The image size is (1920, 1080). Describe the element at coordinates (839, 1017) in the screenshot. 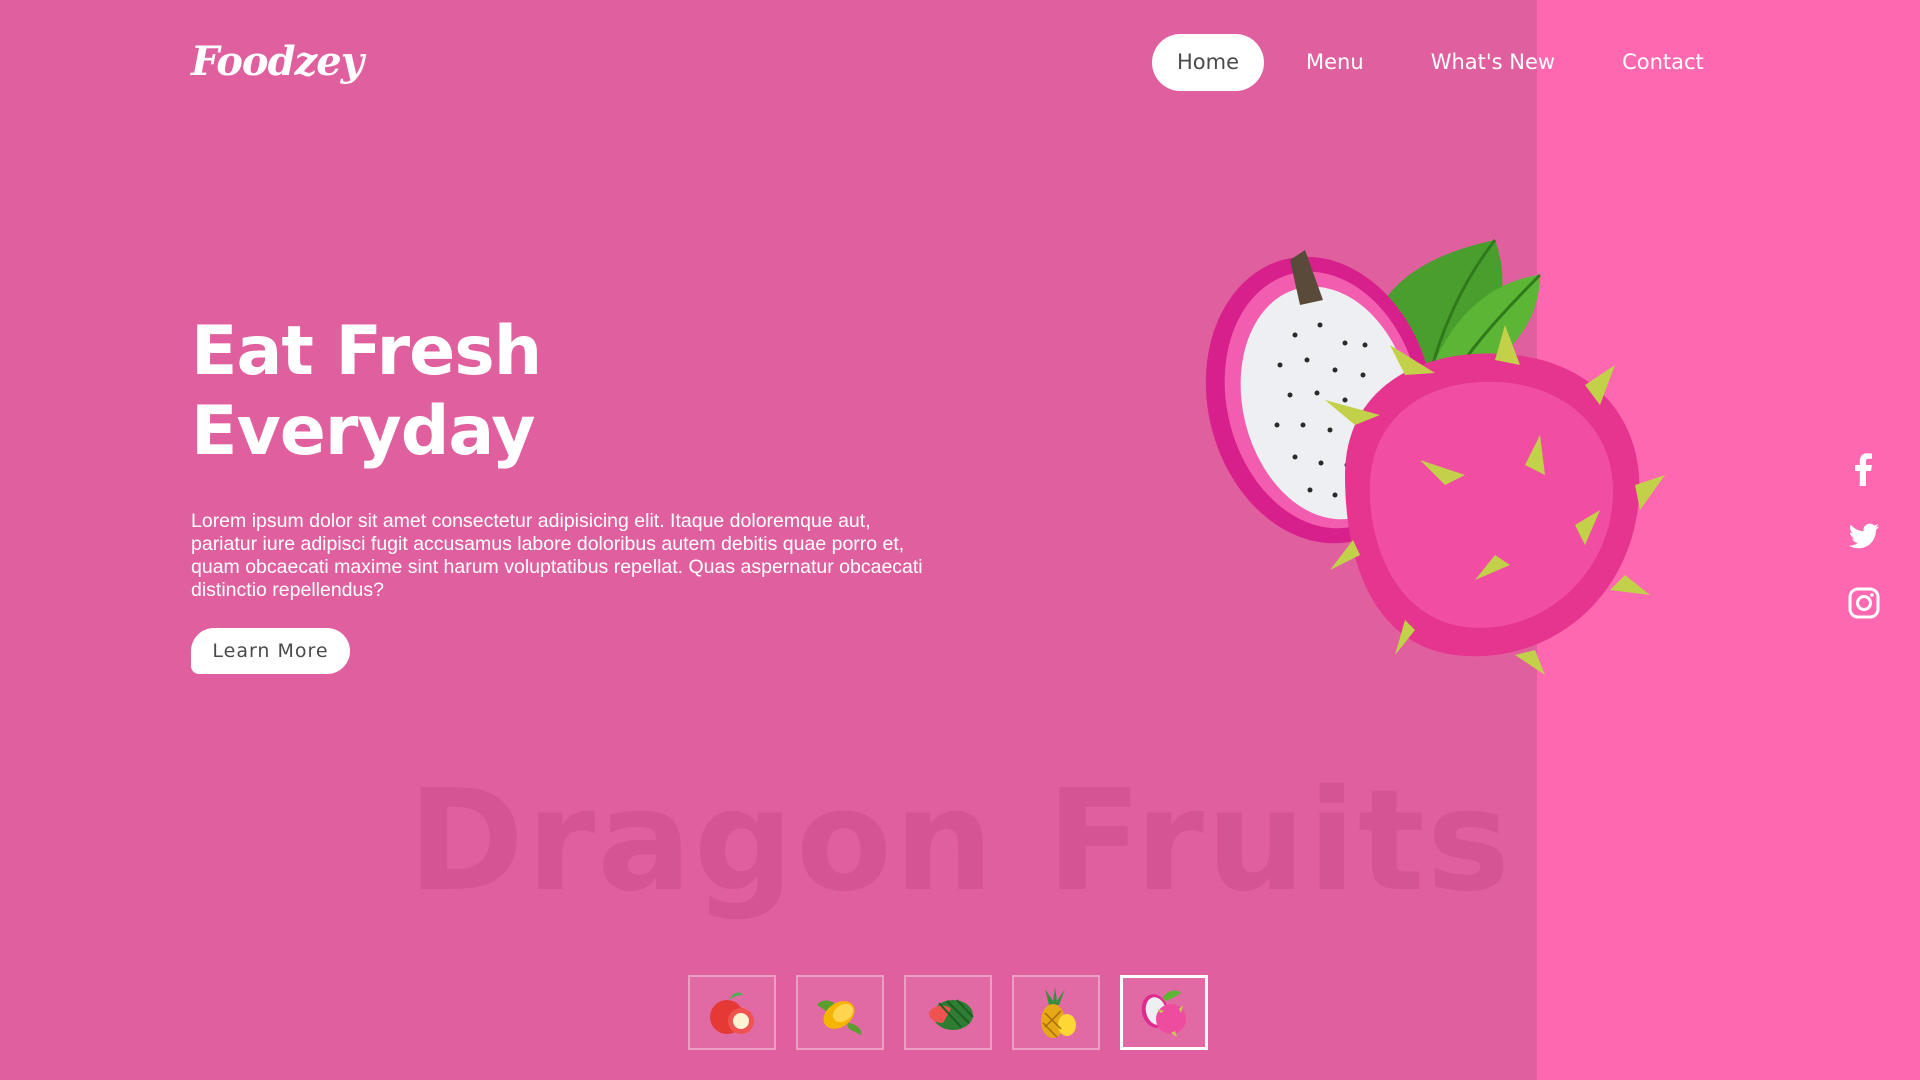

I see `mango-icon` at that location.